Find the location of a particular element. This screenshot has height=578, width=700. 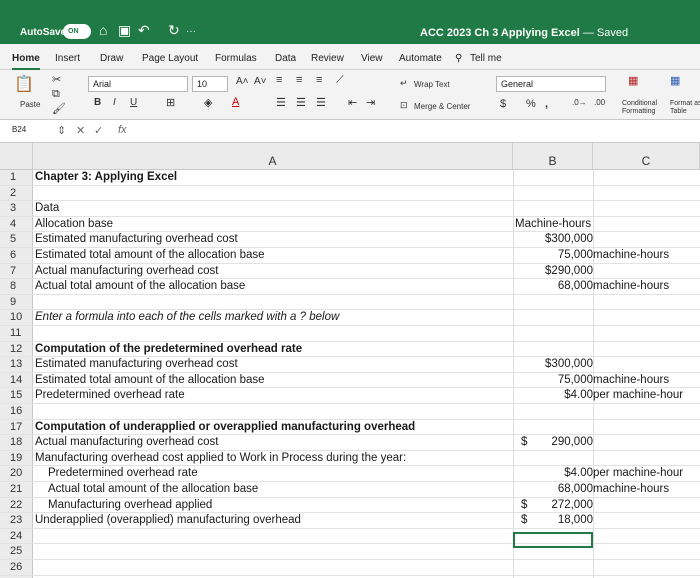

cell-a: Predetermined overhead rate is located at coordinates (123, 473).